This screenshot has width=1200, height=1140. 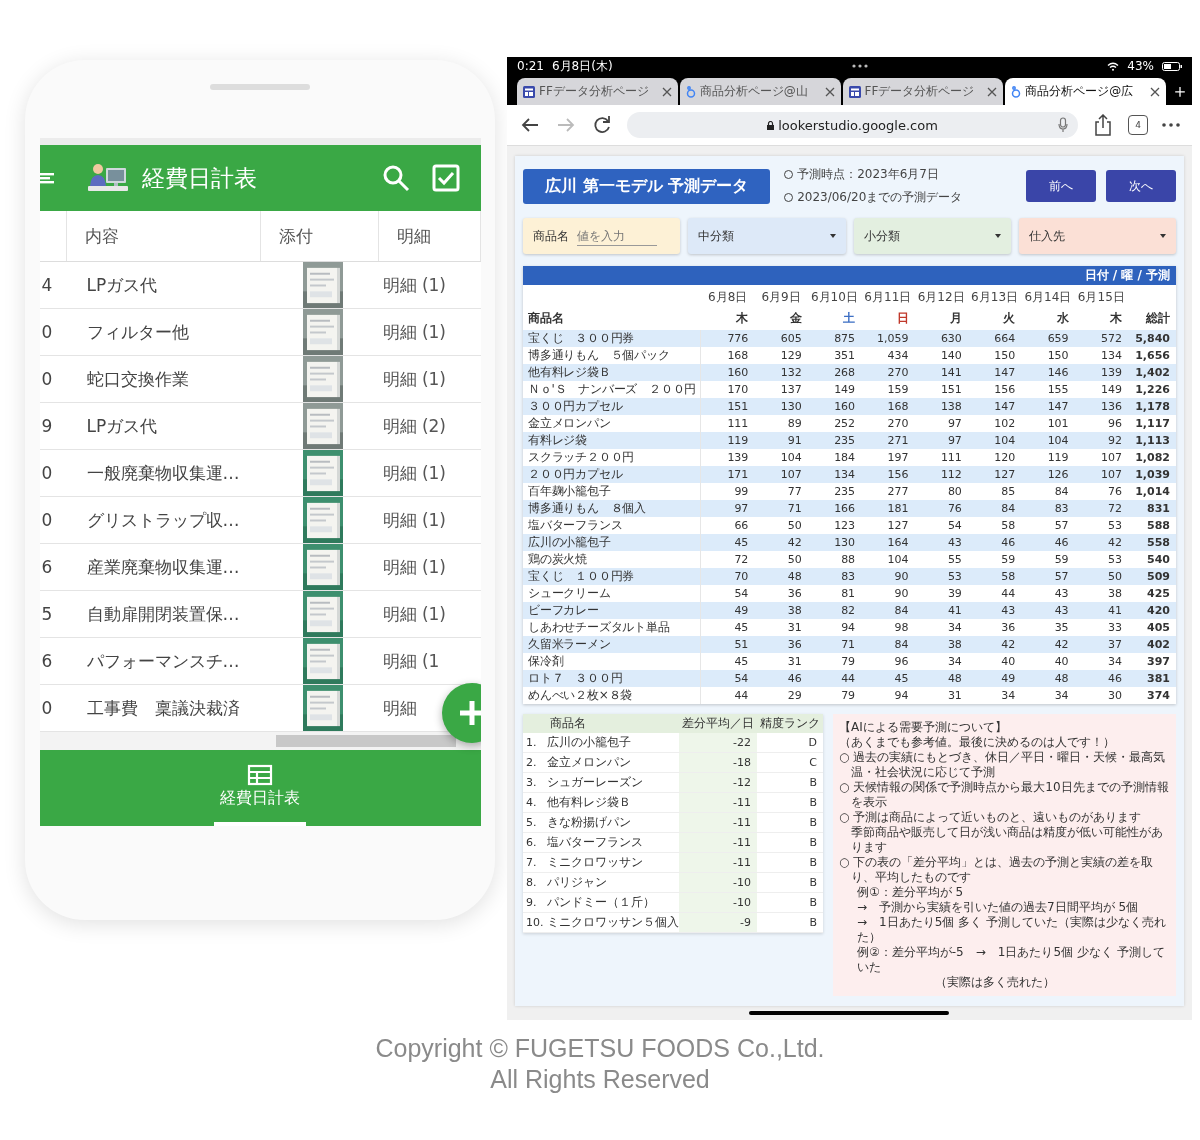 I want to click on table-cell: 130, so click(x=834, y=542).